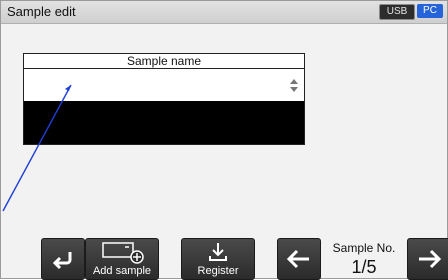 This screenshot has width=448, height=280. I want to click on back-arrow-icon, so click(62, 261).